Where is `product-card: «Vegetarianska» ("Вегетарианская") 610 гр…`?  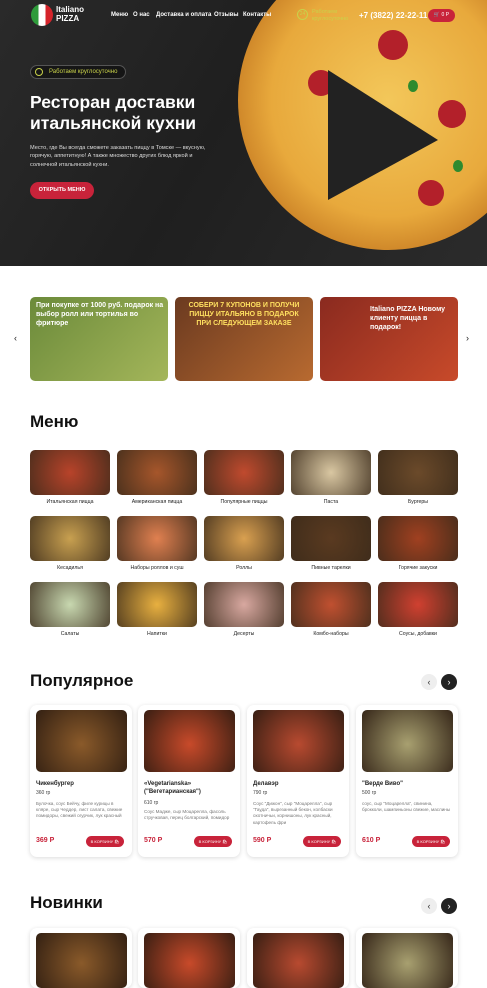
product-card: «Vegetarianska» ("Вегетарианская") 610 гр… is located at coordinates (189, 781).